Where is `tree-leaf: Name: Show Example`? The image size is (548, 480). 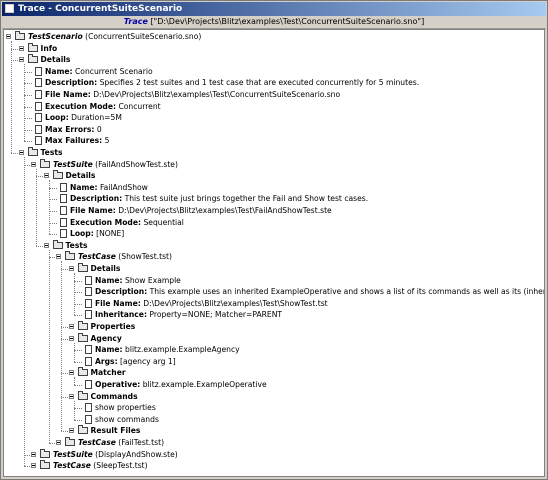 tree-leaf: Name: Show Example is located at coordinates (131, 281).